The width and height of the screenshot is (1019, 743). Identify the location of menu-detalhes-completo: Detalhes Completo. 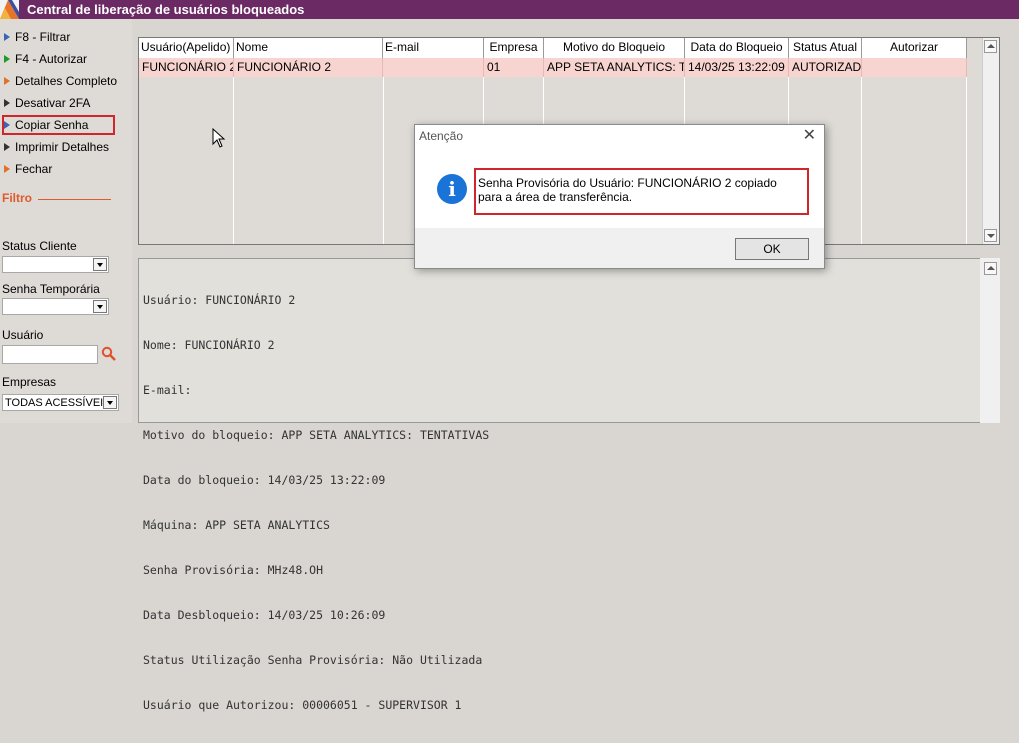
(60, 81).